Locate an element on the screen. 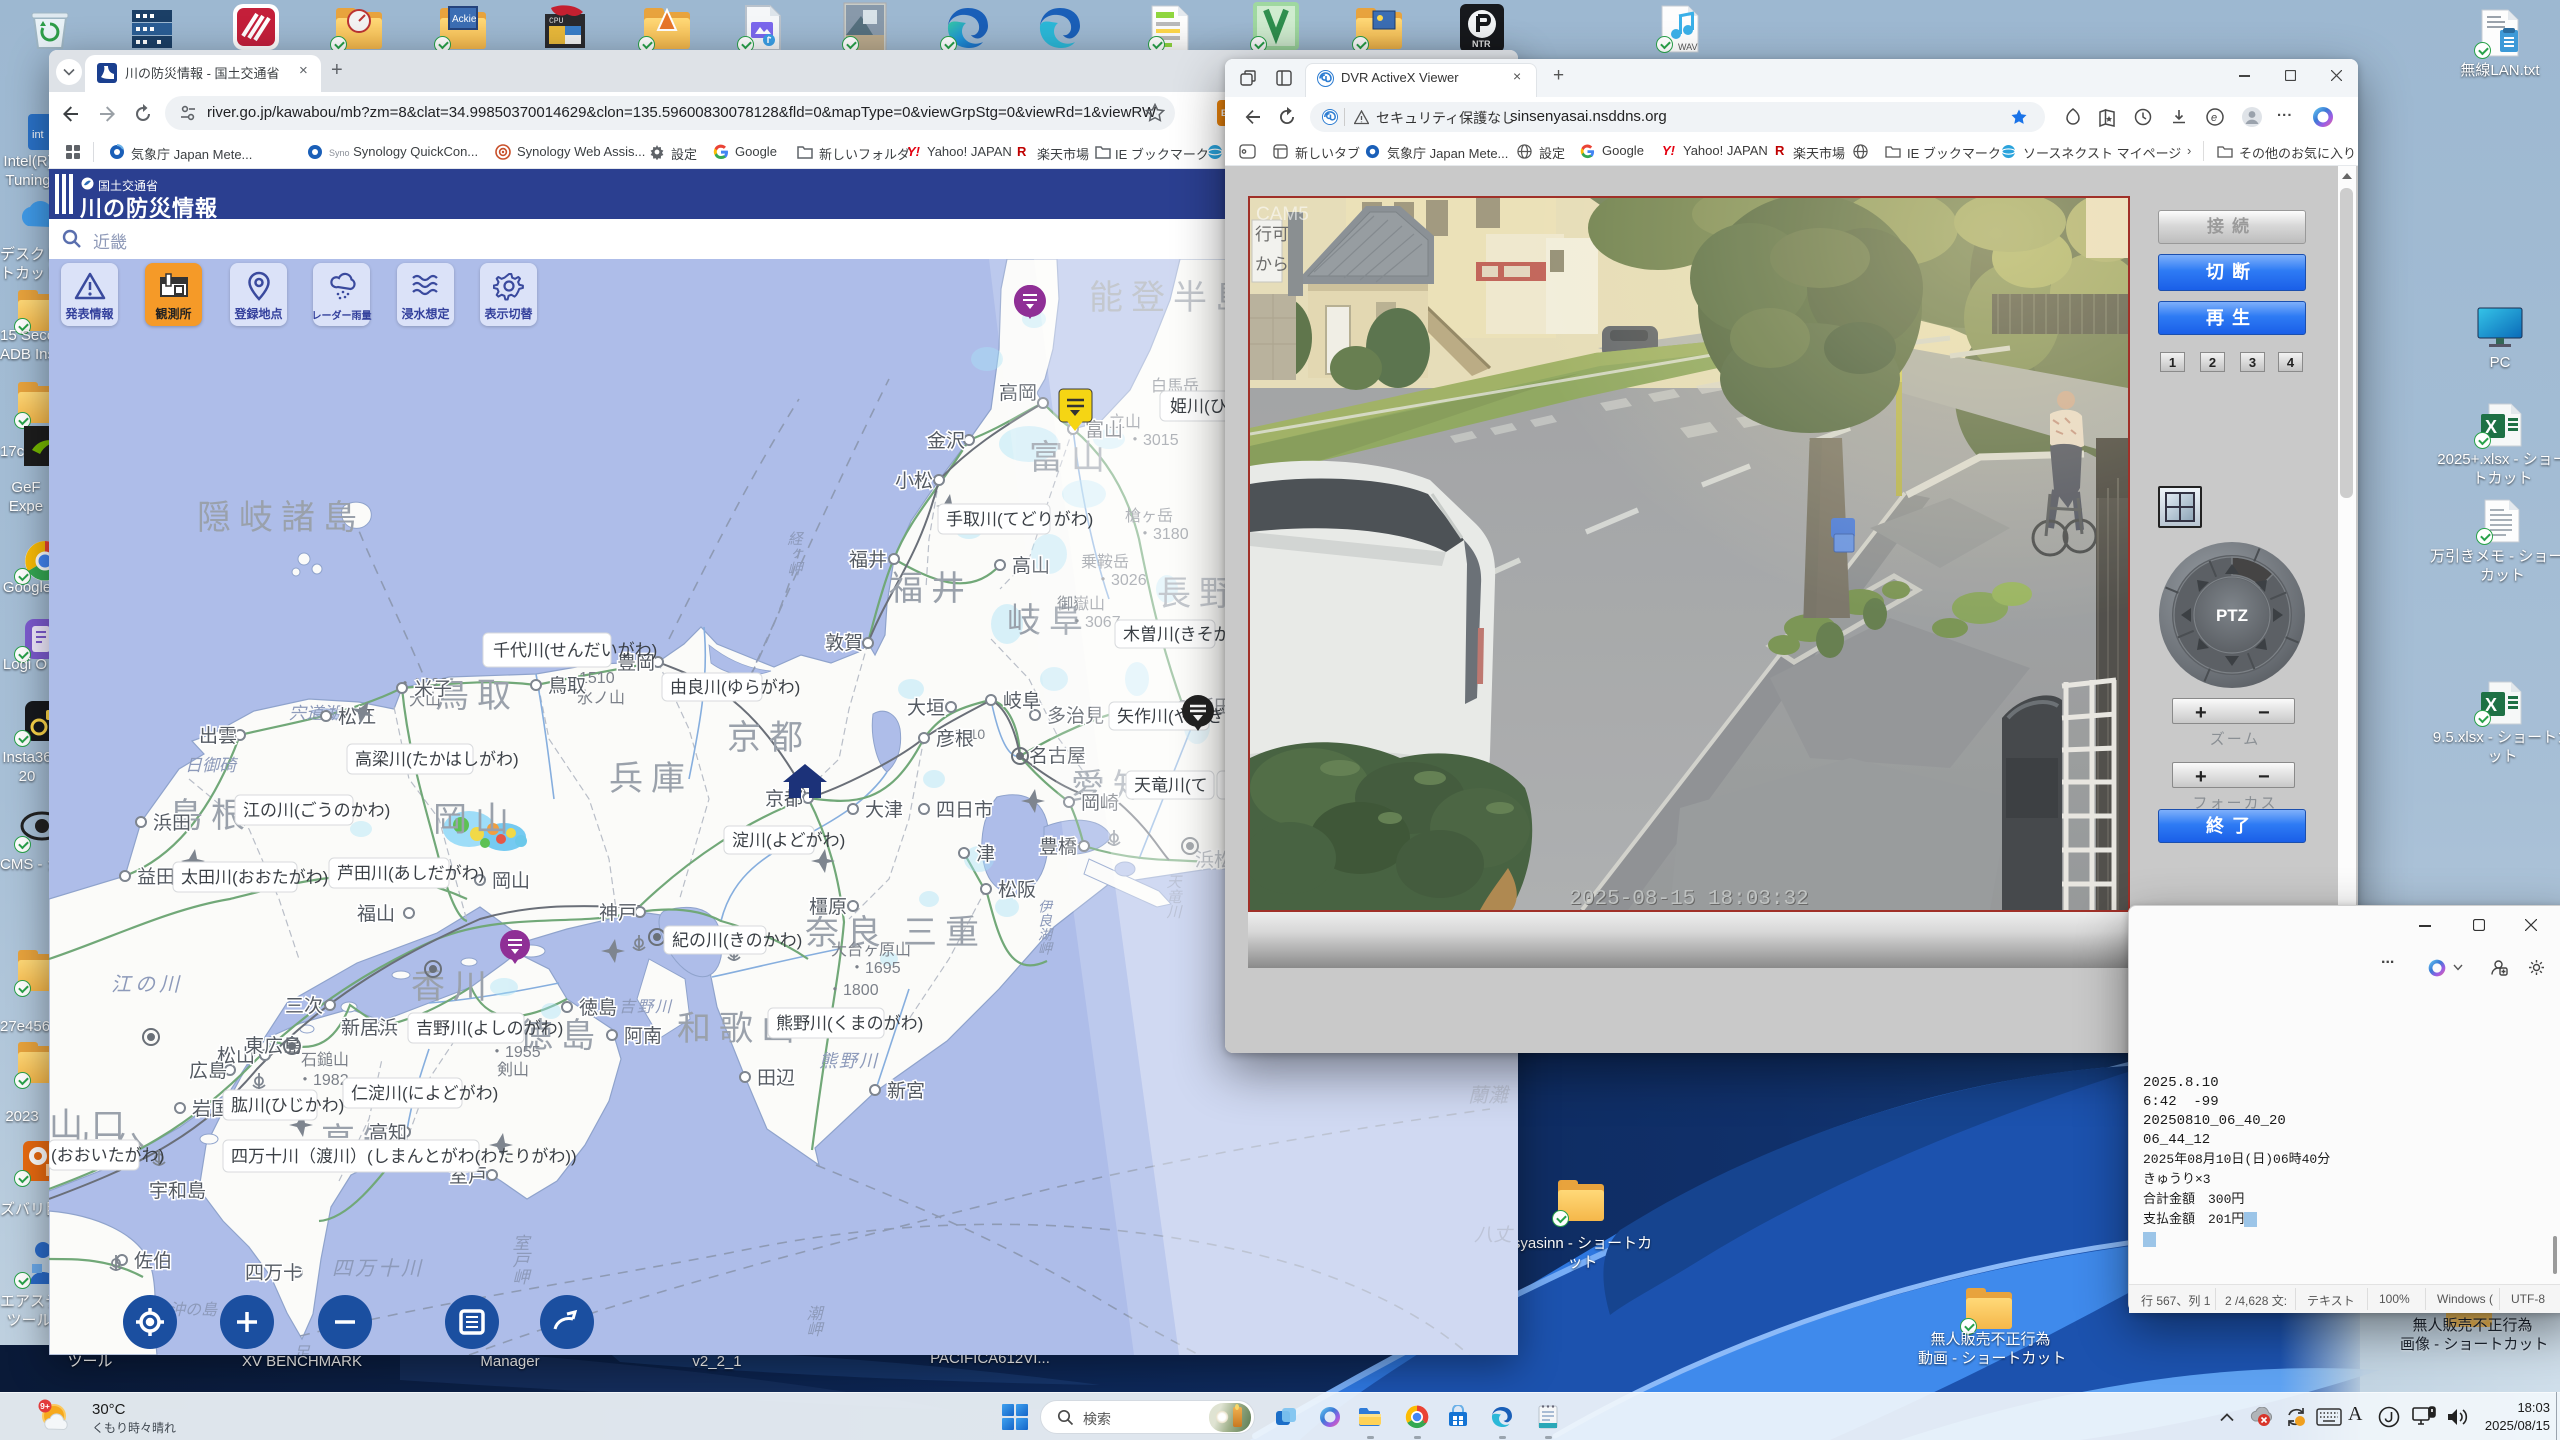 The height and width of the screenshot is (1440, 2560). svg-text: Ackie is located at coordinates (464, 19).